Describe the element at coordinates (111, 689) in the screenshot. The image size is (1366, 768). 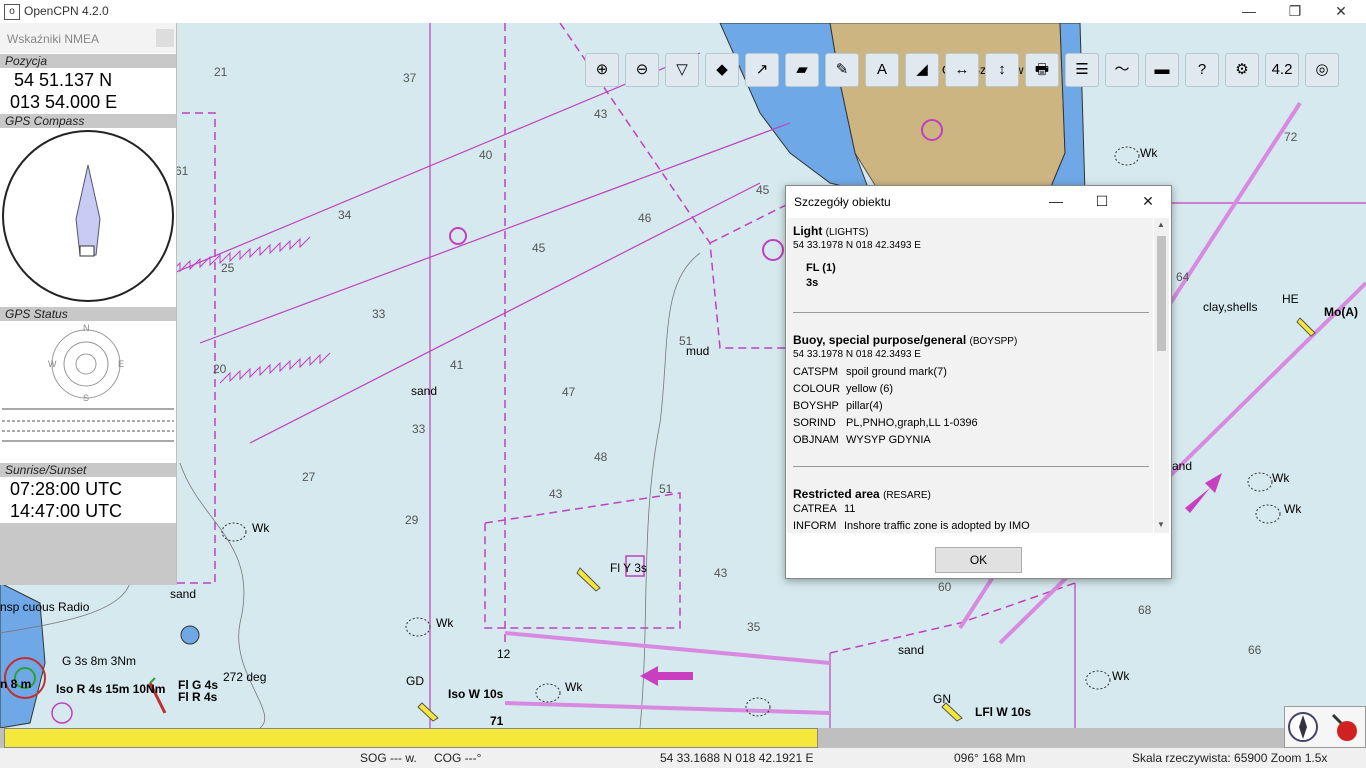
I see `light-label: Iso R 4s 15m 10Nm` at that location.